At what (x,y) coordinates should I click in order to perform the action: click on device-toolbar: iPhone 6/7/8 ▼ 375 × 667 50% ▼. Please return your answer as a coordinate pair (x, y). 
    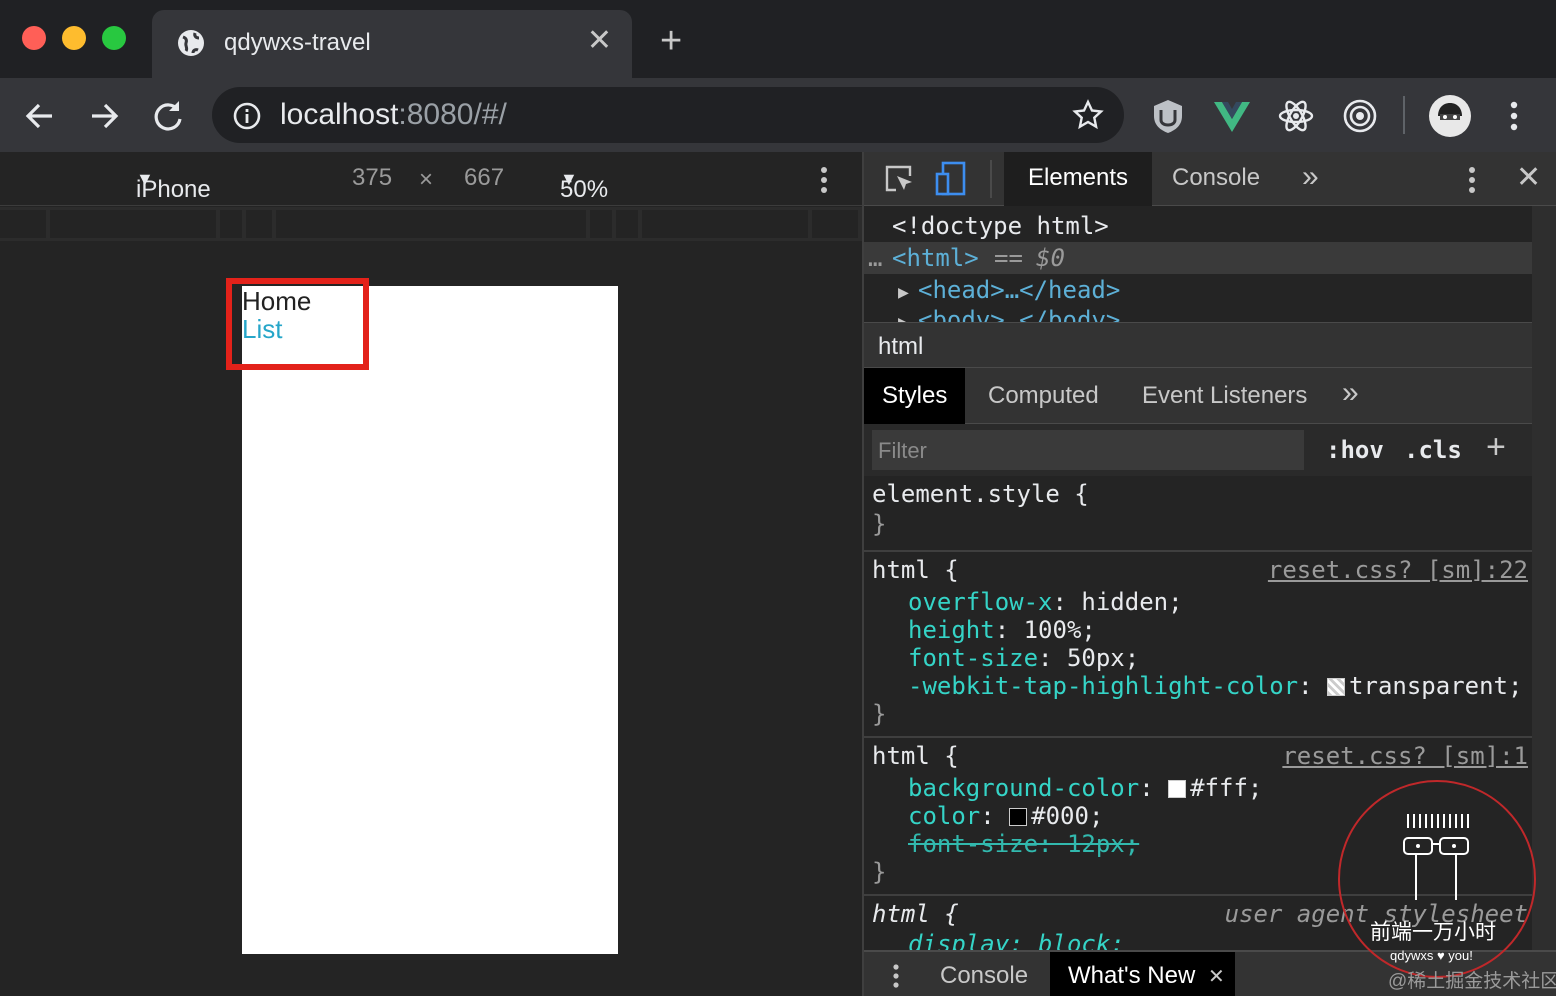
    Looking at the image, I should click on (431, 191).